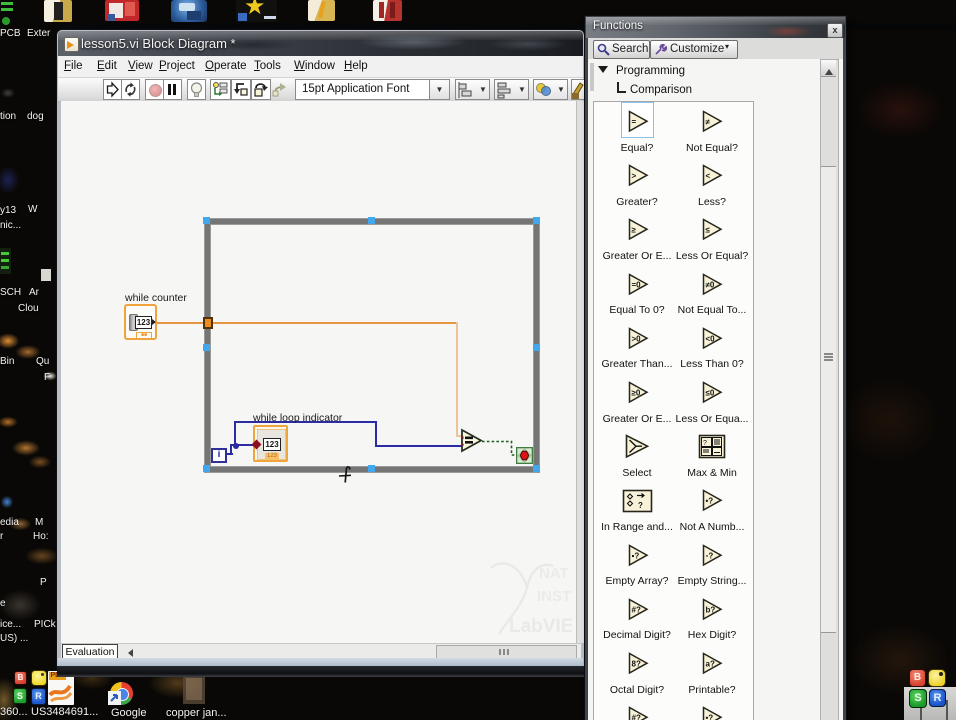 This screenshot has height=720, width=956. What do you see at coordinates (710, 664) in the screenshot?
I see `svg-text: a?` at bounding box center [710, 664].